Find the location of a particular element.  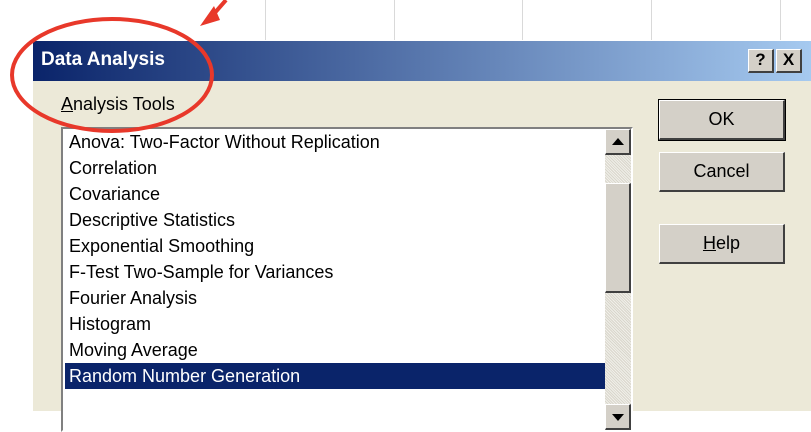

cancel-button: Cancel is located at coordinates (722, 172).